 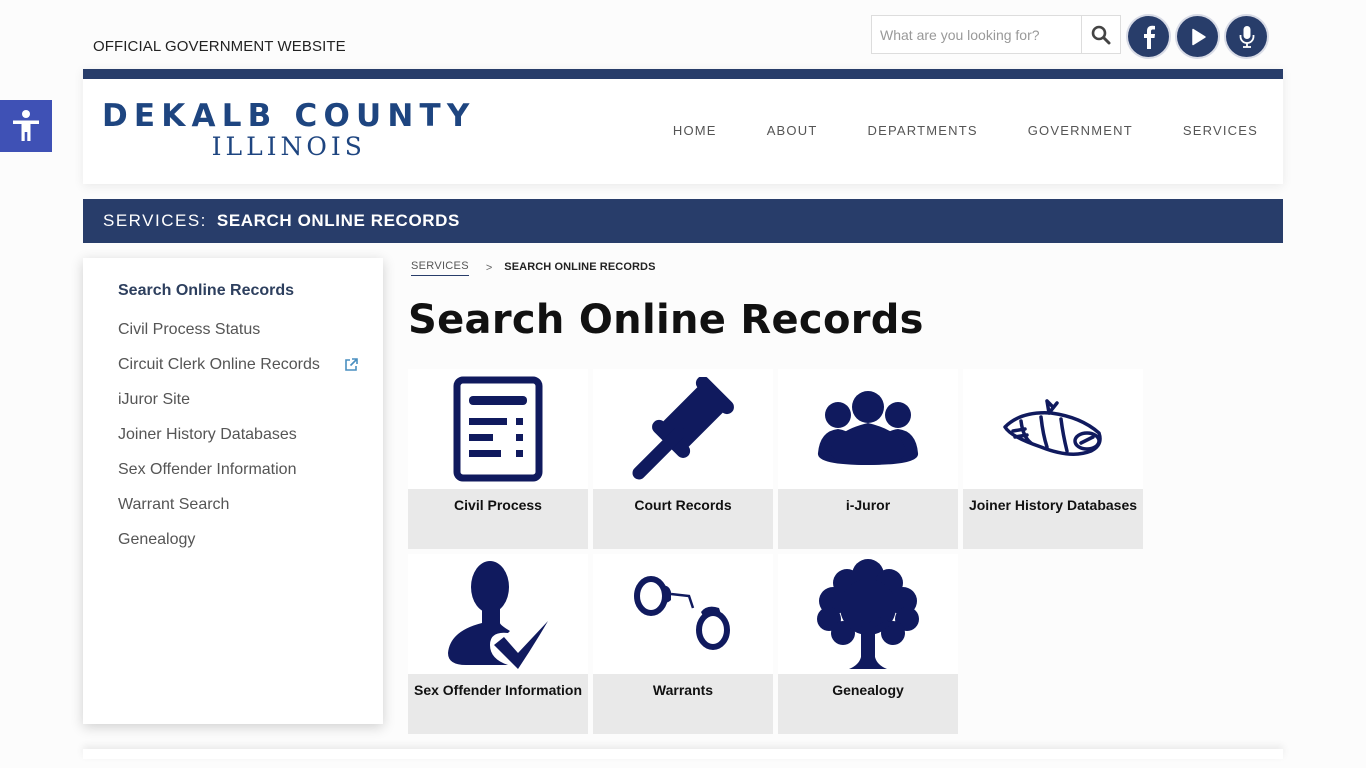 What do you see at coordinates (683, 704) in the screenshot?
I see `tile-label: Warrants` at bounding box center [683, 704].